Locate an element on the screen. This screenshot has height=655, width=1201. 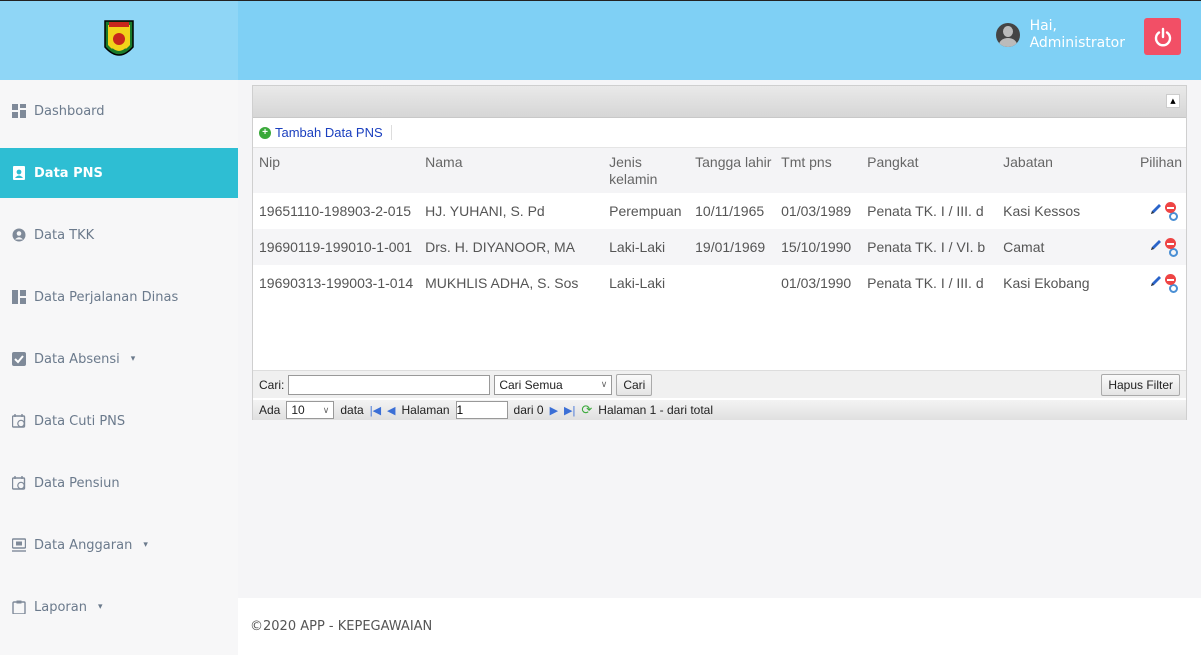
page-size-suffix: data is located at coordinates (352, 410).